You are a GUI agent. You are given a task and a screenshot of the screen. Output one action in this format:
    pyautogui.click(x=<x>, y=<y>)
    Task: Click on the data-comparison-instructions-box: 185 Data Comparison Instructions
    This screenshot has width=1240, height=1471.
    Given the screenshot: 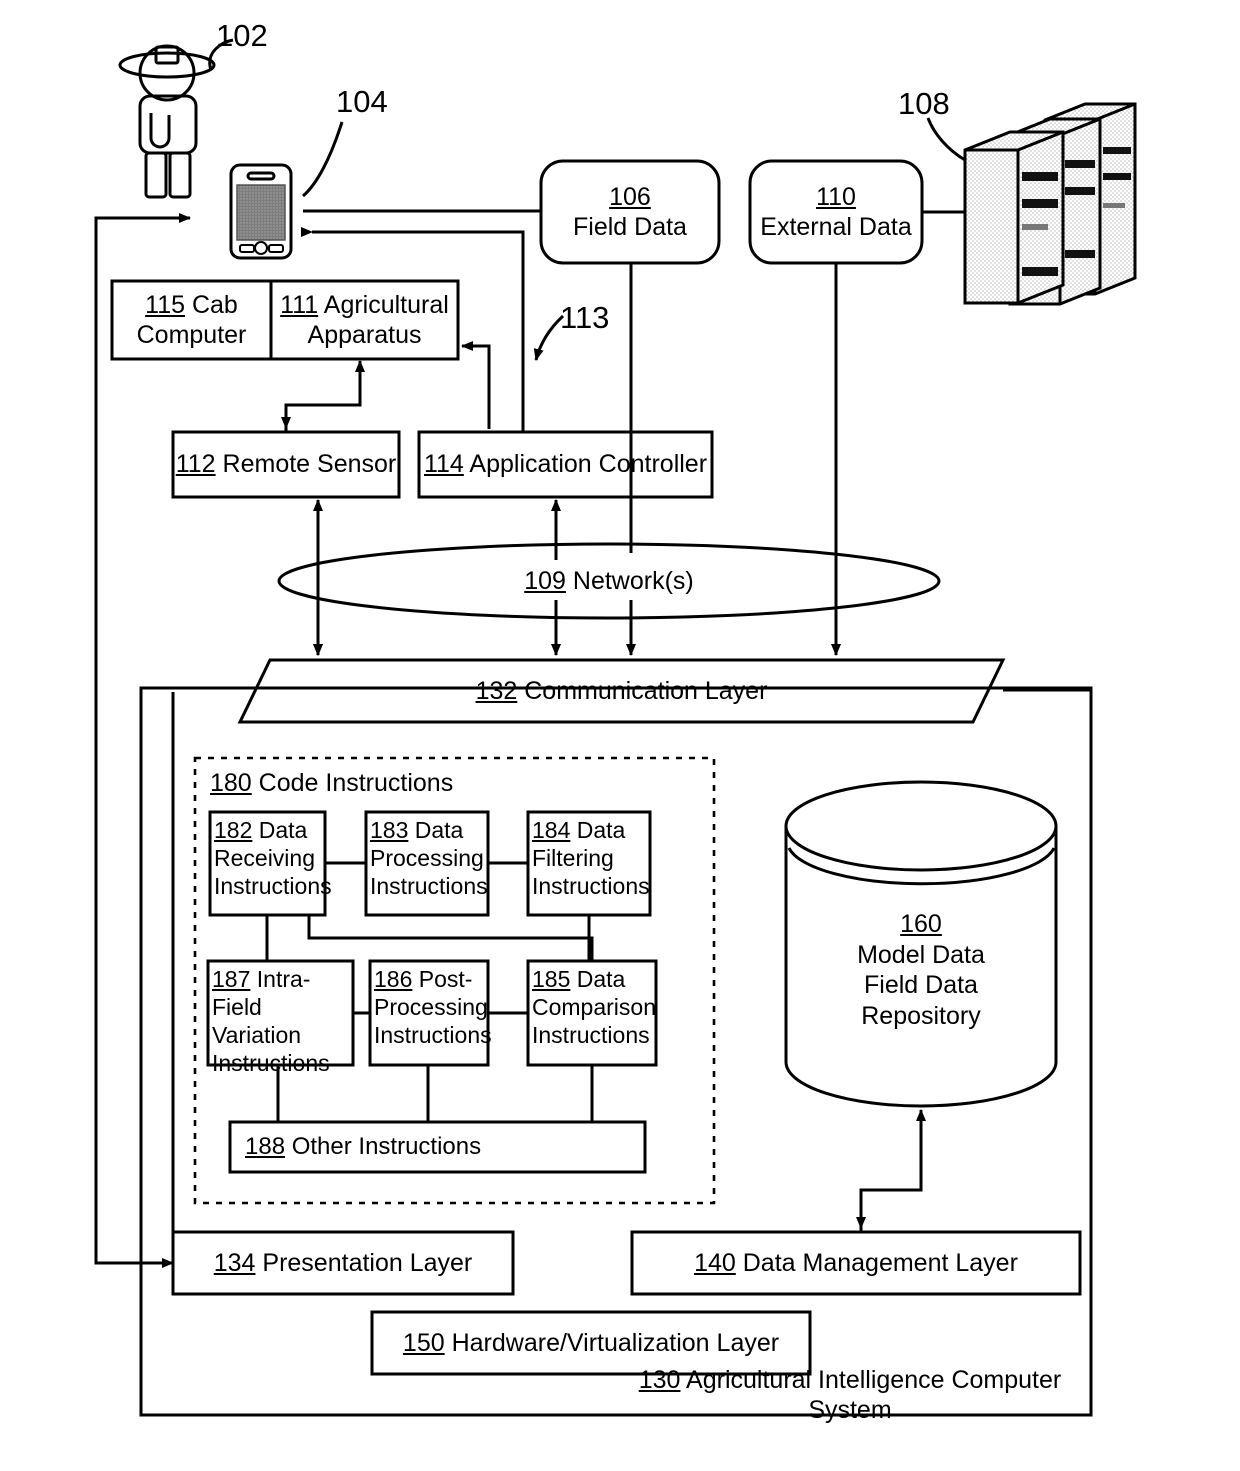 What is the action you would take?
    pyautogui.click(x=597, y=1015)
    